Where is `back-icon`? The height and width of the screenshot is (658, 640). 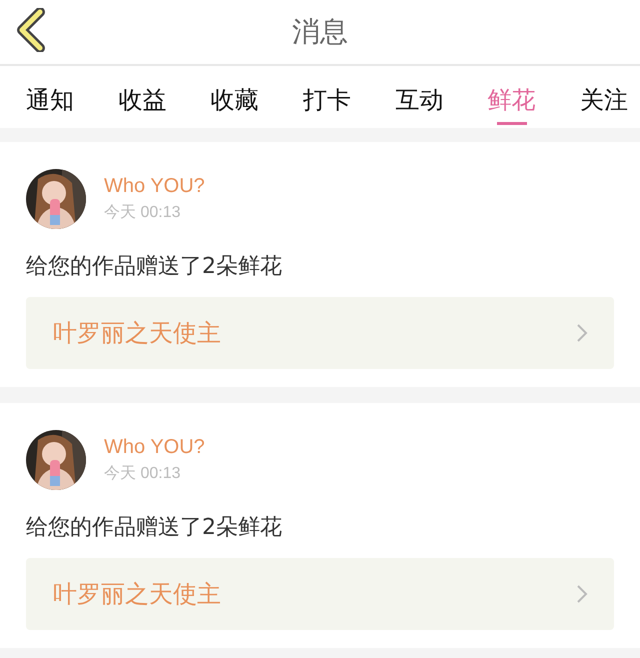
back-icon is located at coordinates (31, 30).